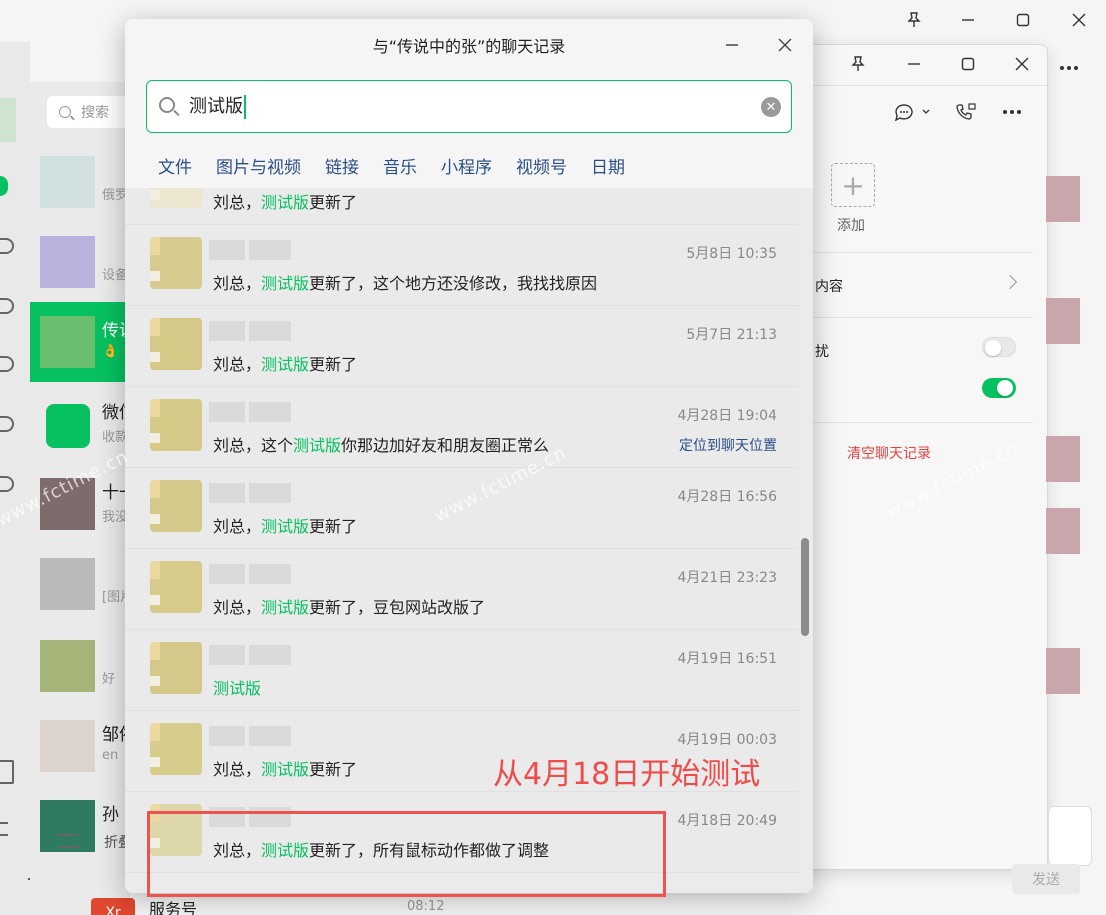  Describe the element at coordinates (541, 165) in the screenshot. I see `filter-tab: 视频号` at that location.